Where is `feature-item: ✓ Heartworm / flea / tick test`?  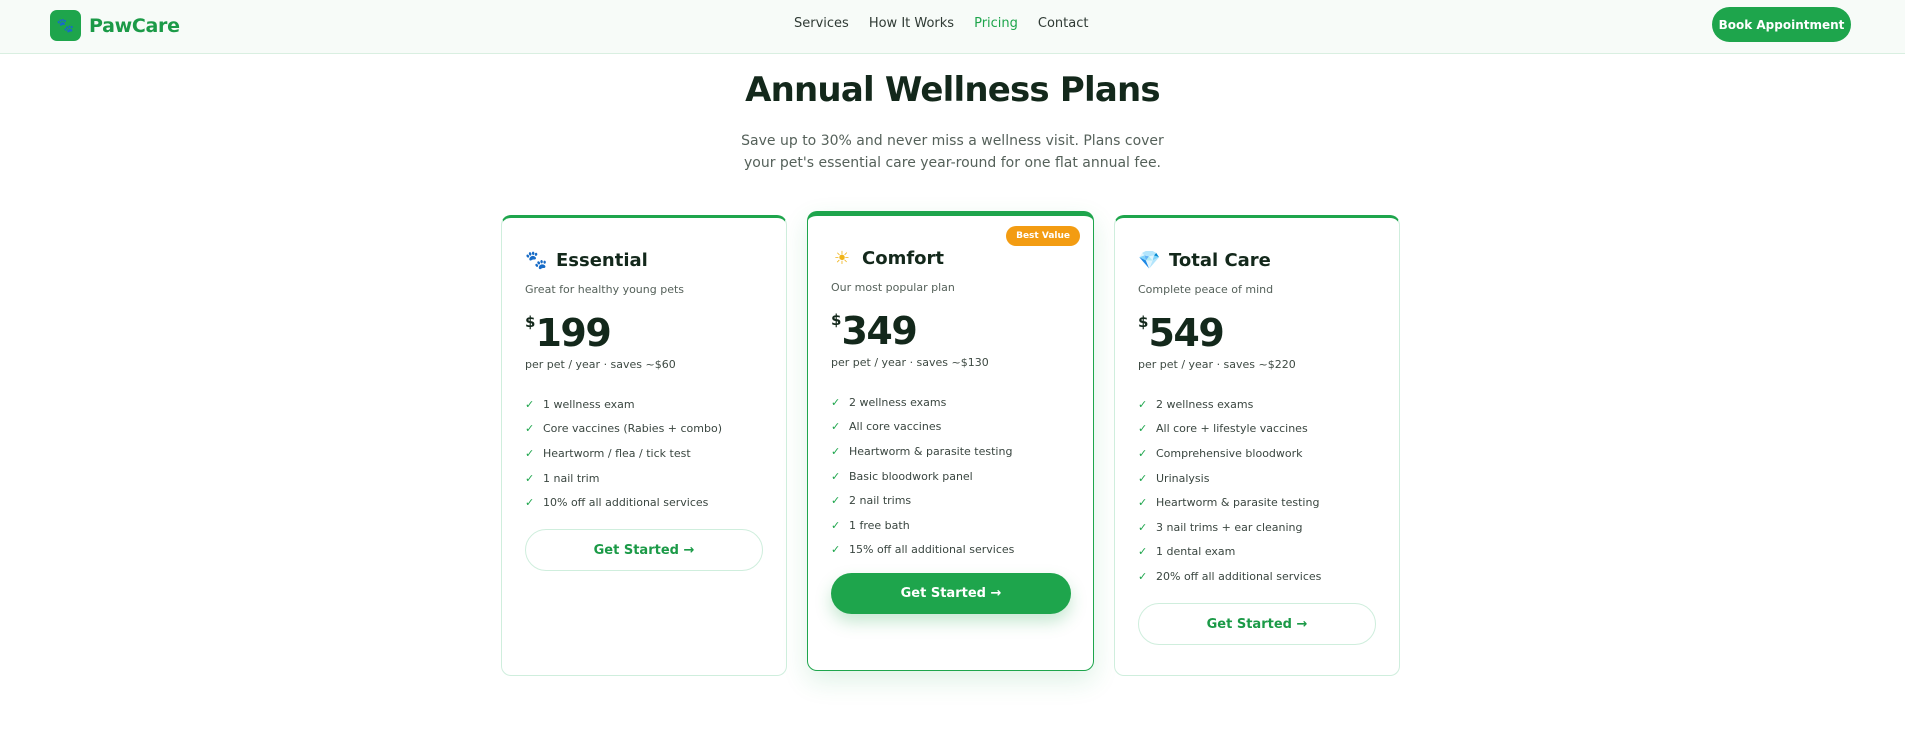 feature-item: ✓ Heartworm / flea / tick test is located at coordinates (623, 453).